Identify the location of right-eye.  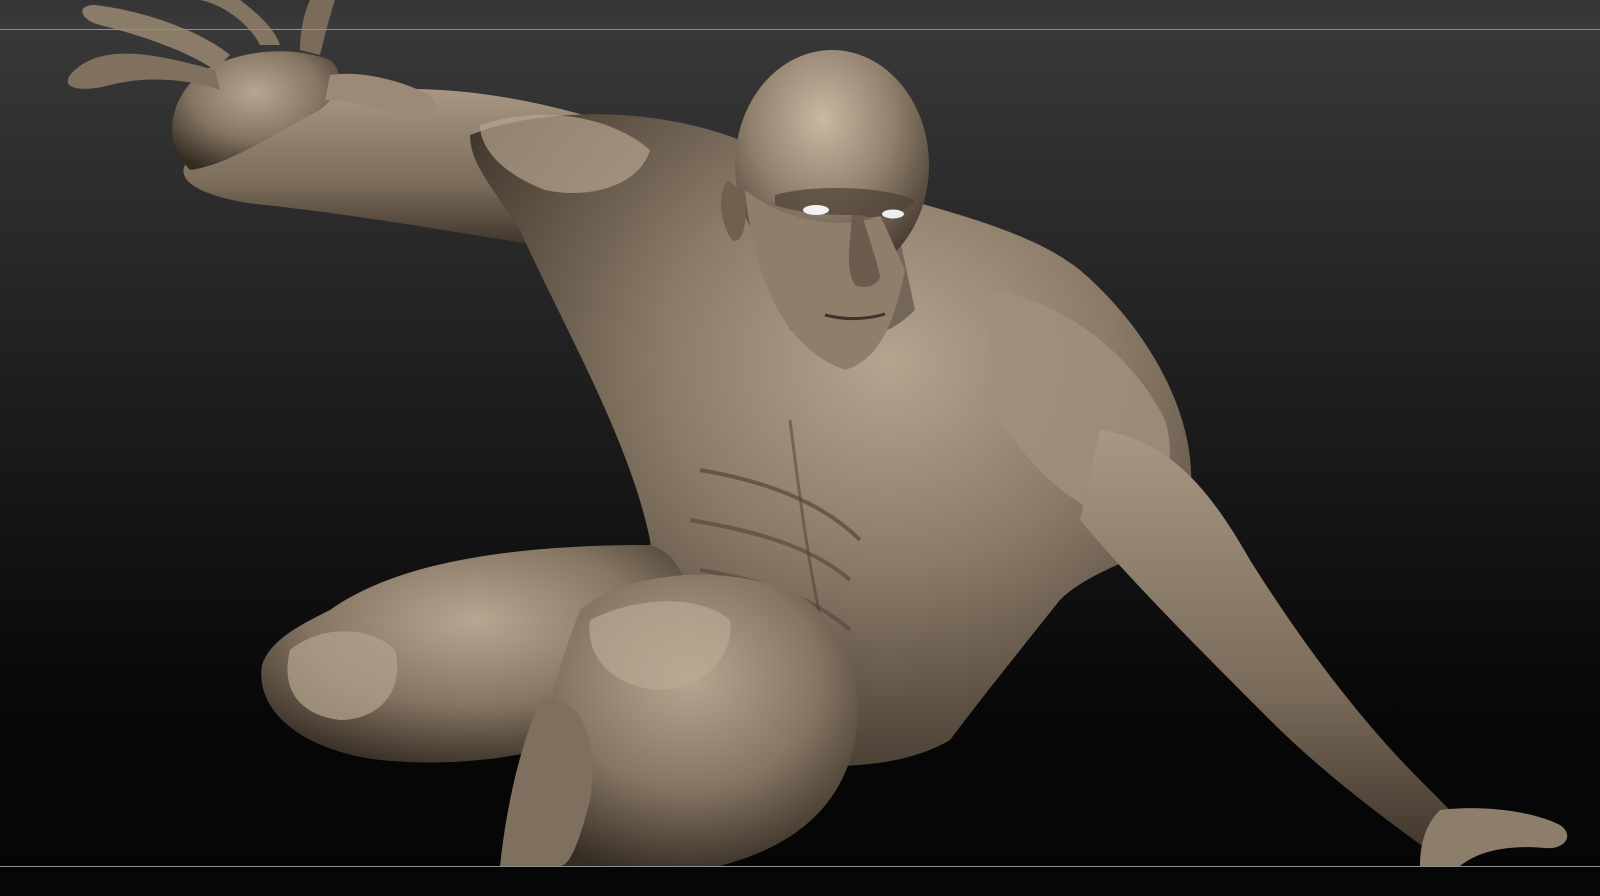
(893, 214).